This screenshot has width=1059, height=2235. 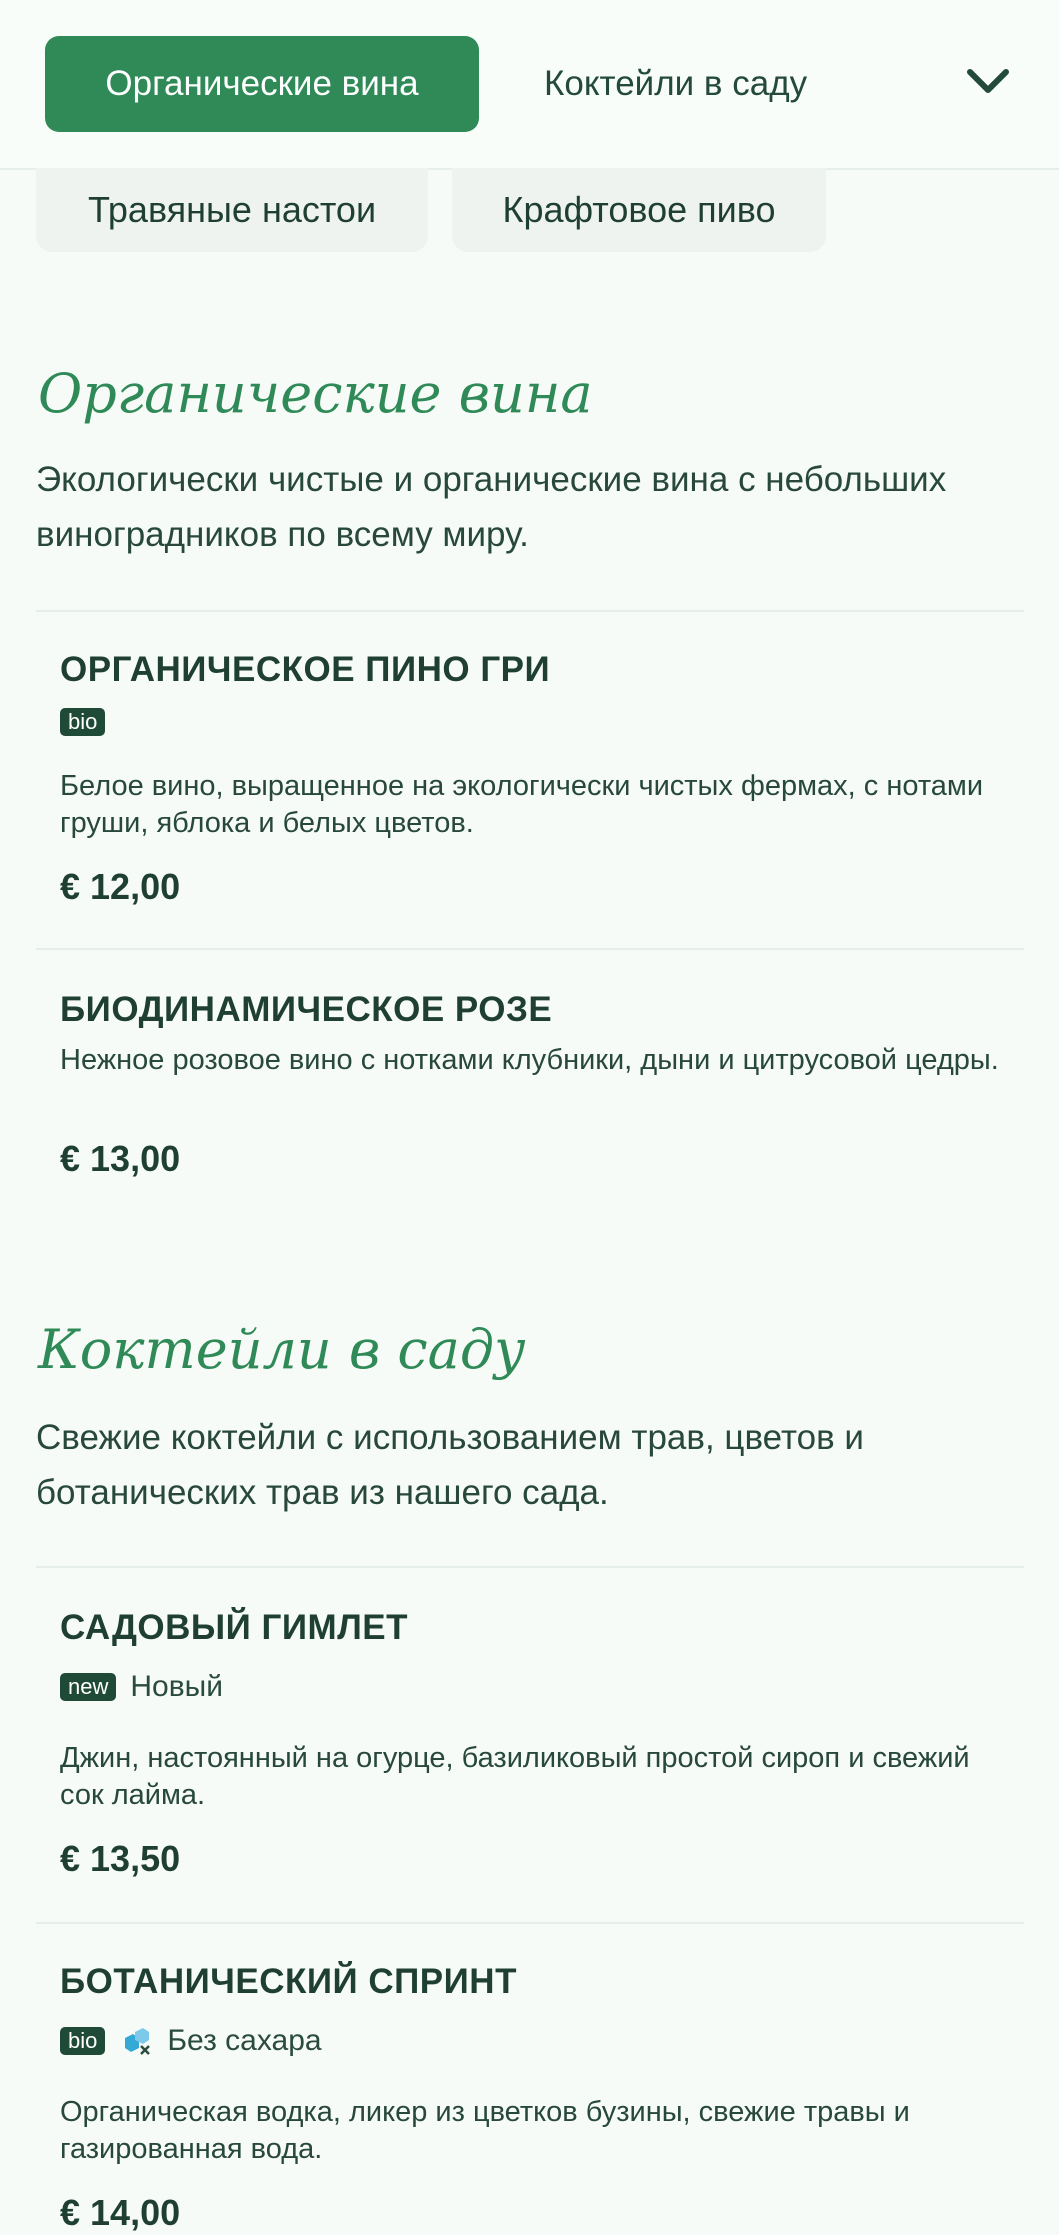 I want to click on item-name: ОРГАНИЧЕСКОЕ ПИНО ГРИ, so click(x=305, y=669).